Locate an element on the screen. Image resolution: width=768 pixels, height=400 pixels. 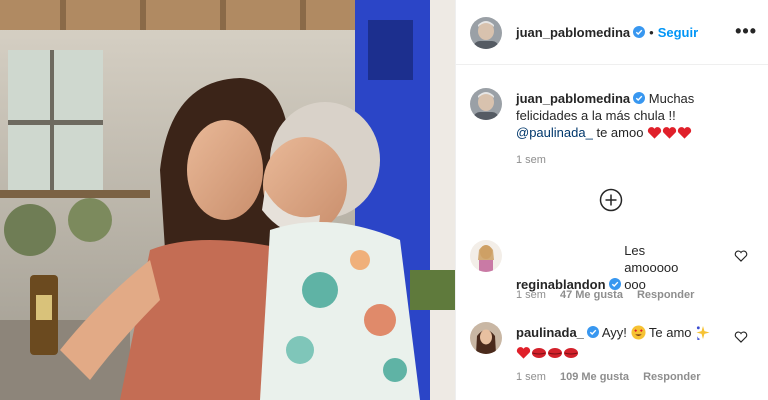
comment-text-2: paulinada_ Ayy! Te amo is located at coordinates (631, 344).